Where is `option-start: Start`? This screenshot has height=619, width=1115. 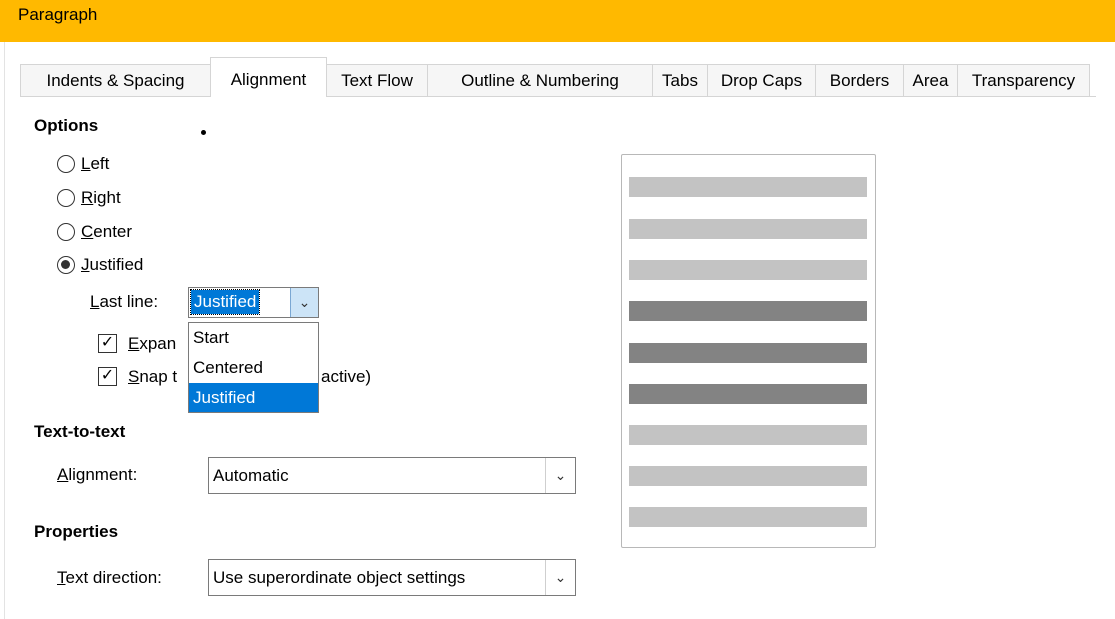
option-start: Start is located at coordinates (253, 337).